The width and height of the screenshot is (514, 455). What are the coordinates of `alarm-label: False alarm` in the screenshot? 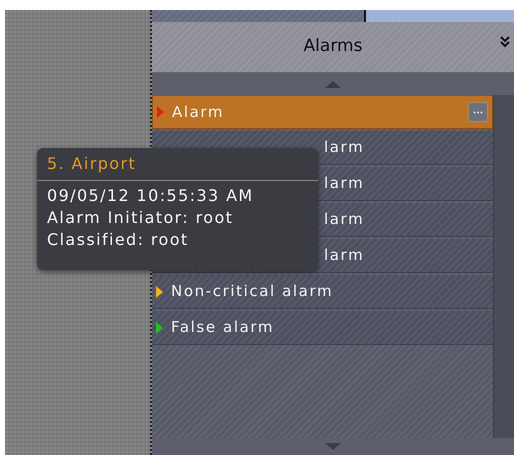 It's located at (223, 327).